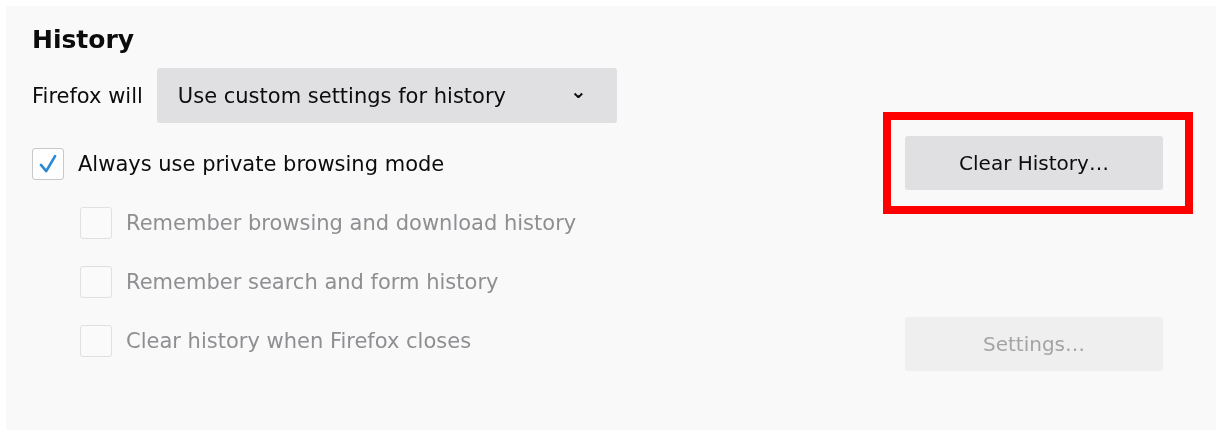 The width and height of the screenshot is (1228, 436). What do you see at coordinates (84, 40) in the screenshot?
I see `section-title: History` at bounding box center [84, 40].